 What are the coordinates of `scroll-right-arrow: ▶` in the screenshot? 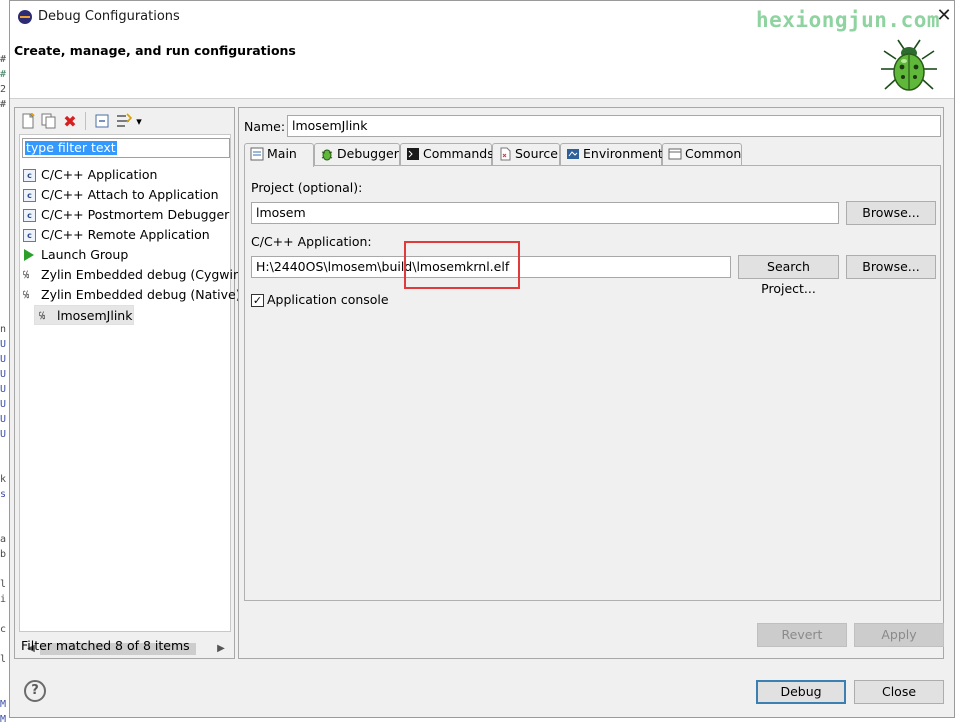 It's located at (221, 649).